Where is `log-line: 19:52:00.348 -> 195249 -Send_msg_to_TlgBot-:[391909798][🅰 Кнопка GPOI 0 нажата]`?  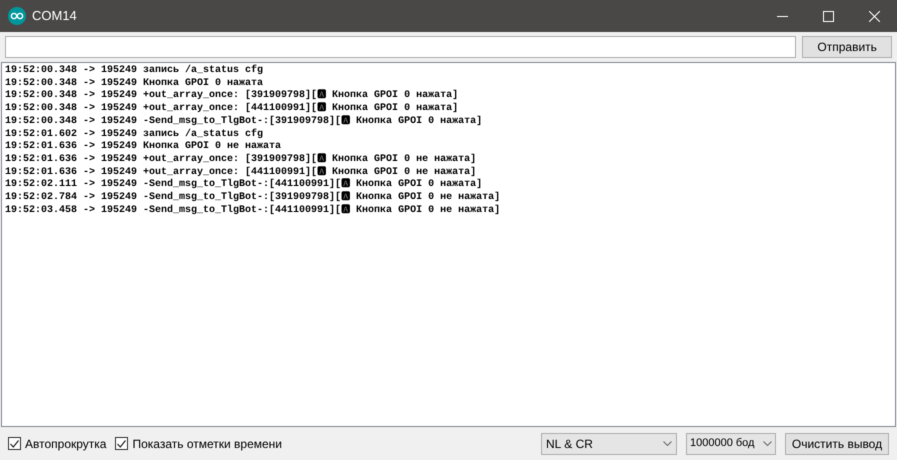 log-line: 19:52:00.348 -> 195249 -Send_msg_to_TlgBot-:[391909798][🅰 Кнопка GPOI 0 нажата] is located at coordinates (244, 122).